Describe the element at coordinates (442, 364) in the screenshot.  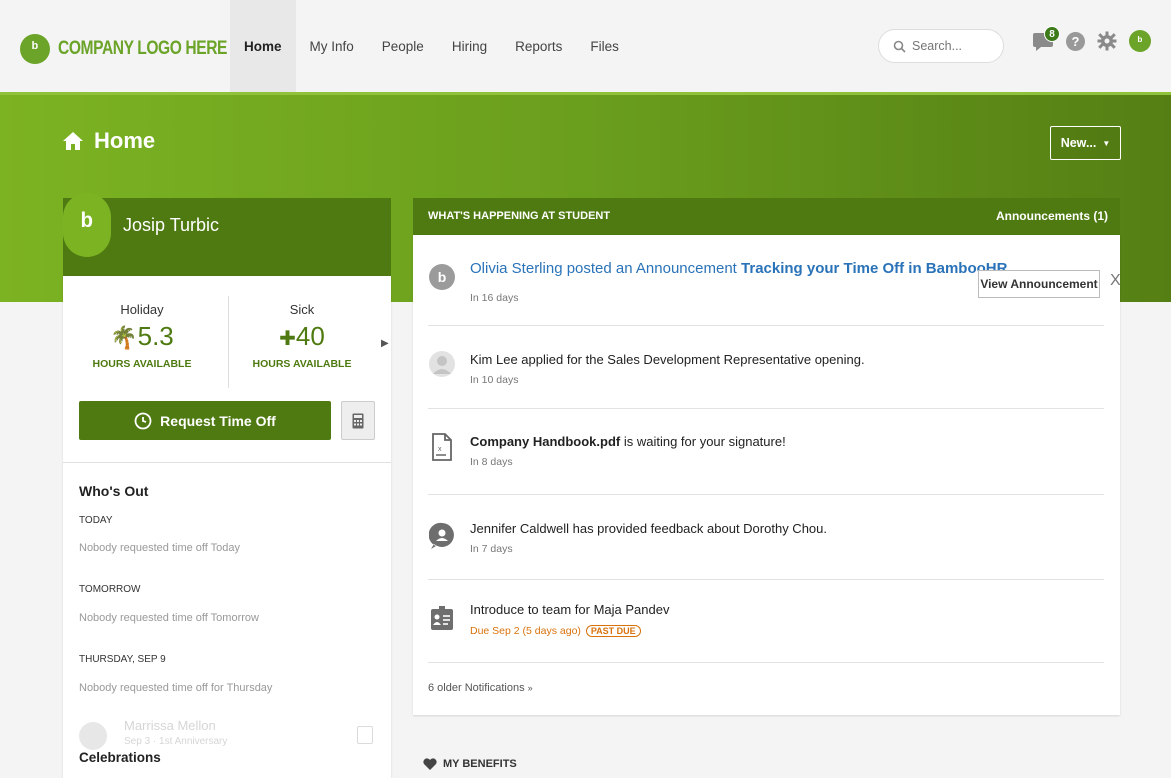
I see `user-avatar-icon` at that location.